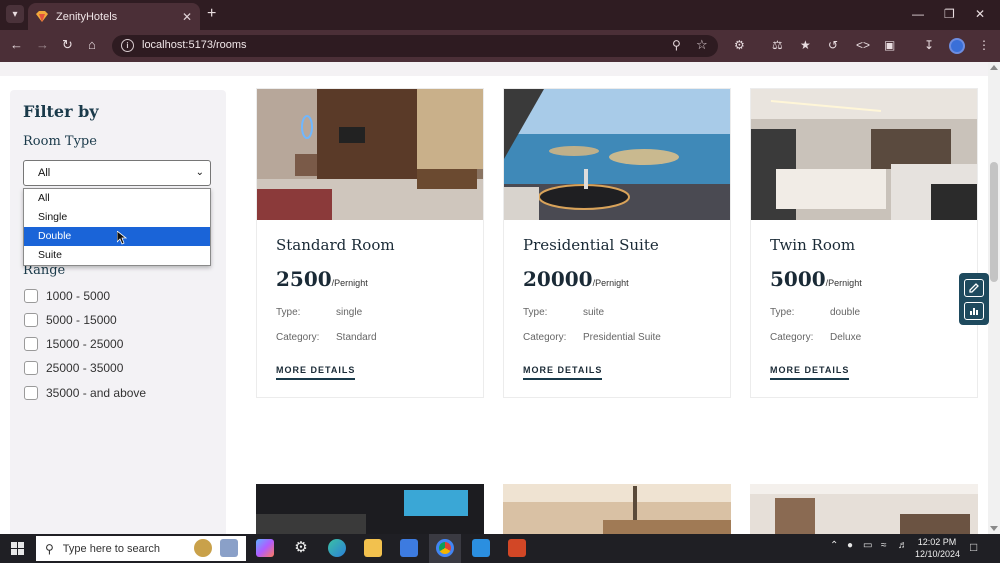 The width and height of the screenshot is (1000, 563). Describe the element at coordinates (949, 14) in the screenshot. I see `restore-icon: ❐` at that location.